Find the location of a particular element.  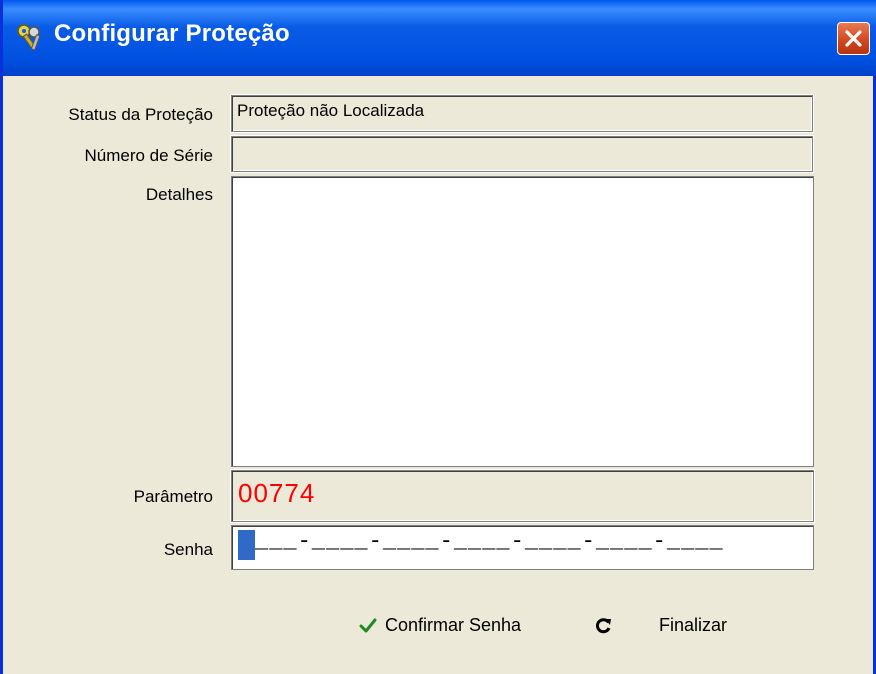

finalizar-label: Finalizar is located at coordinates (693, 625).